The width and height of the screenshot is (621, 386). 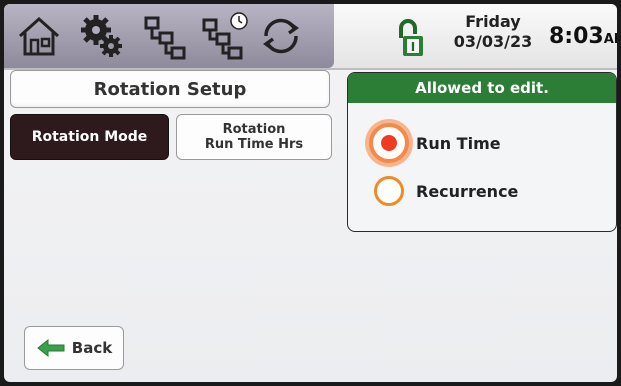 I want to click on option-label: Recurrence, so click(x=467, y=191).